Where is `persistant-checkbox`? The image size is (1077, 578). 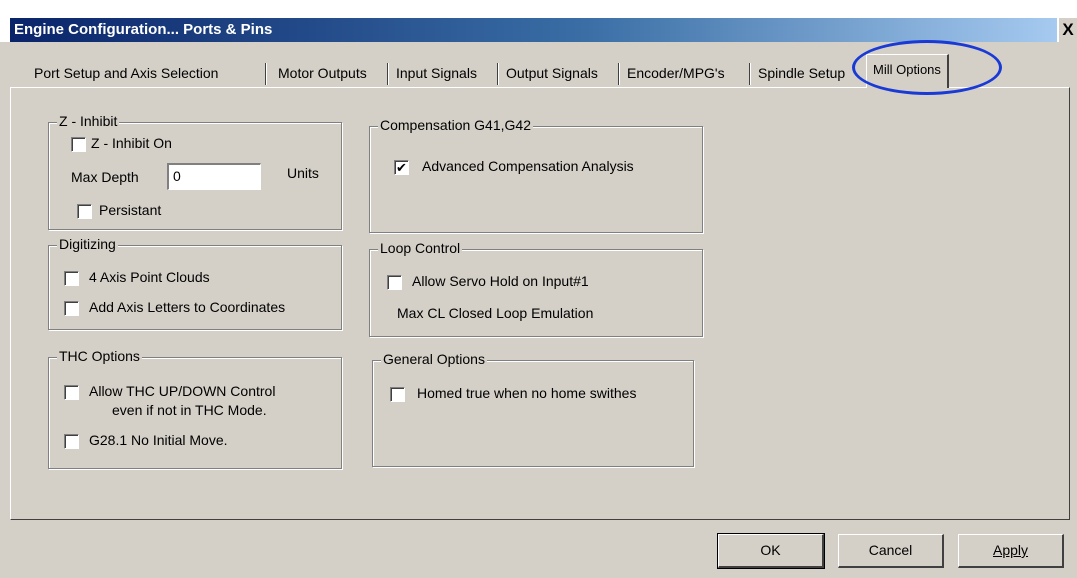 persistant-checkbox is located at coordinates (84, 211).